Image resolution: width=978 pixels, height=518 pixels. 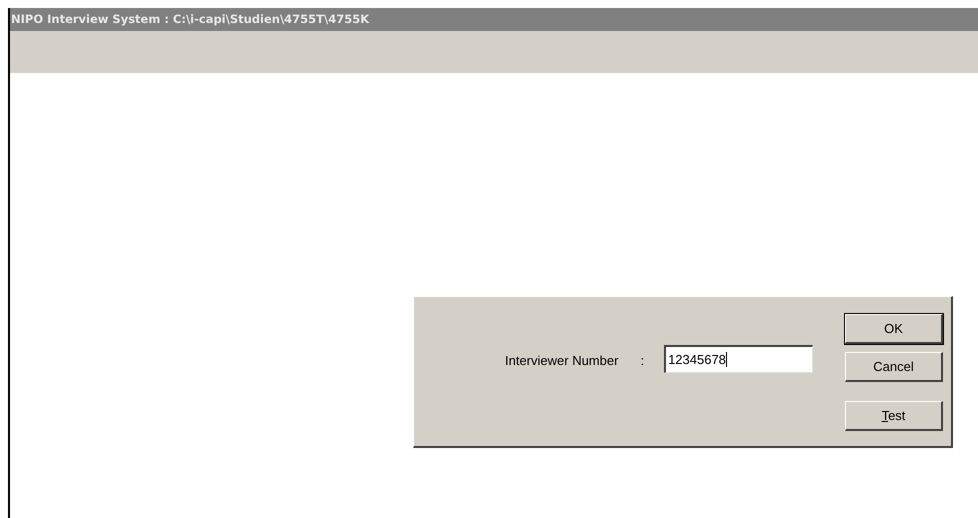 I want to click on default-button: OK, so click(x=894, y=329).